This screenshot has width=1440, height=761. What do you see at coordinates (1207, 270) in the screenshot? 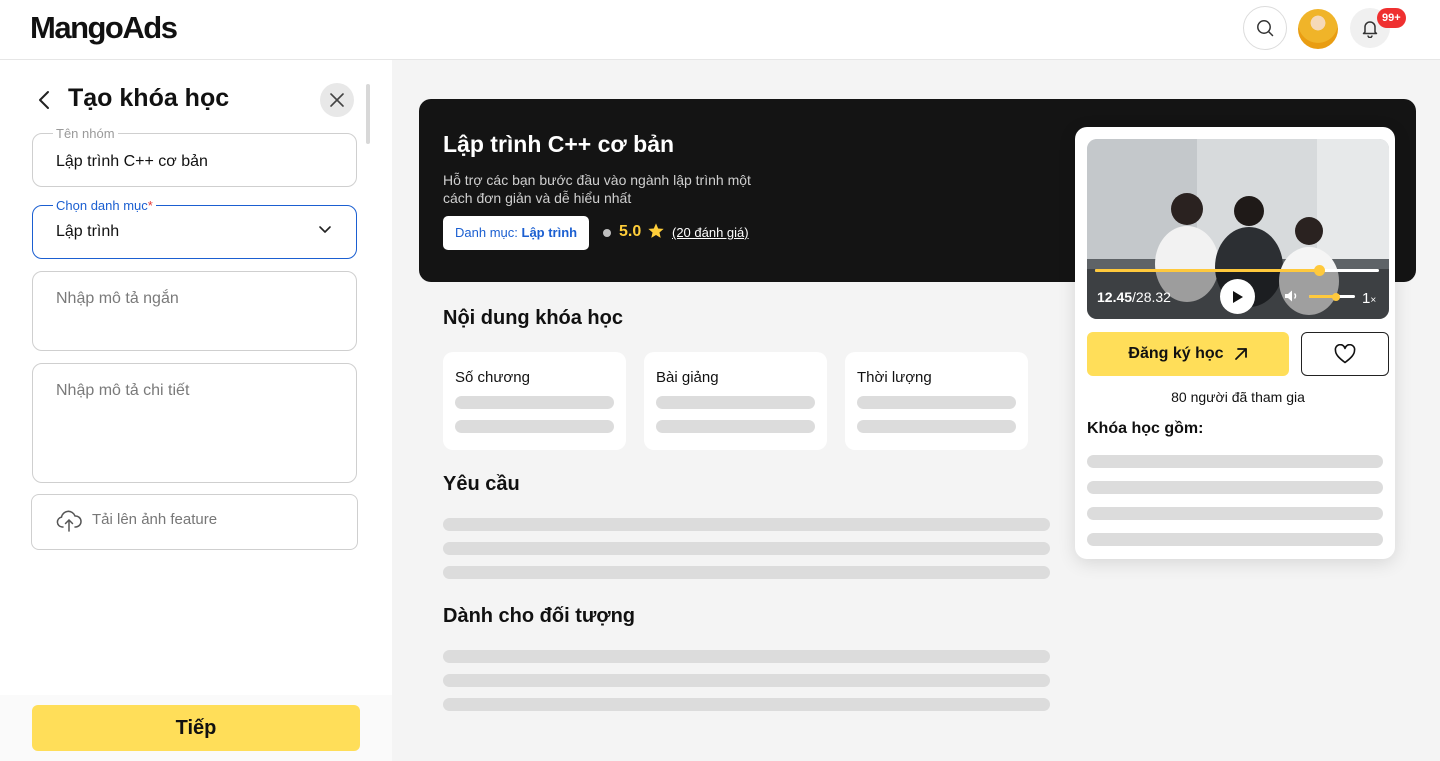
I see `video-progress-fill` at bounding box center [1207, 270].